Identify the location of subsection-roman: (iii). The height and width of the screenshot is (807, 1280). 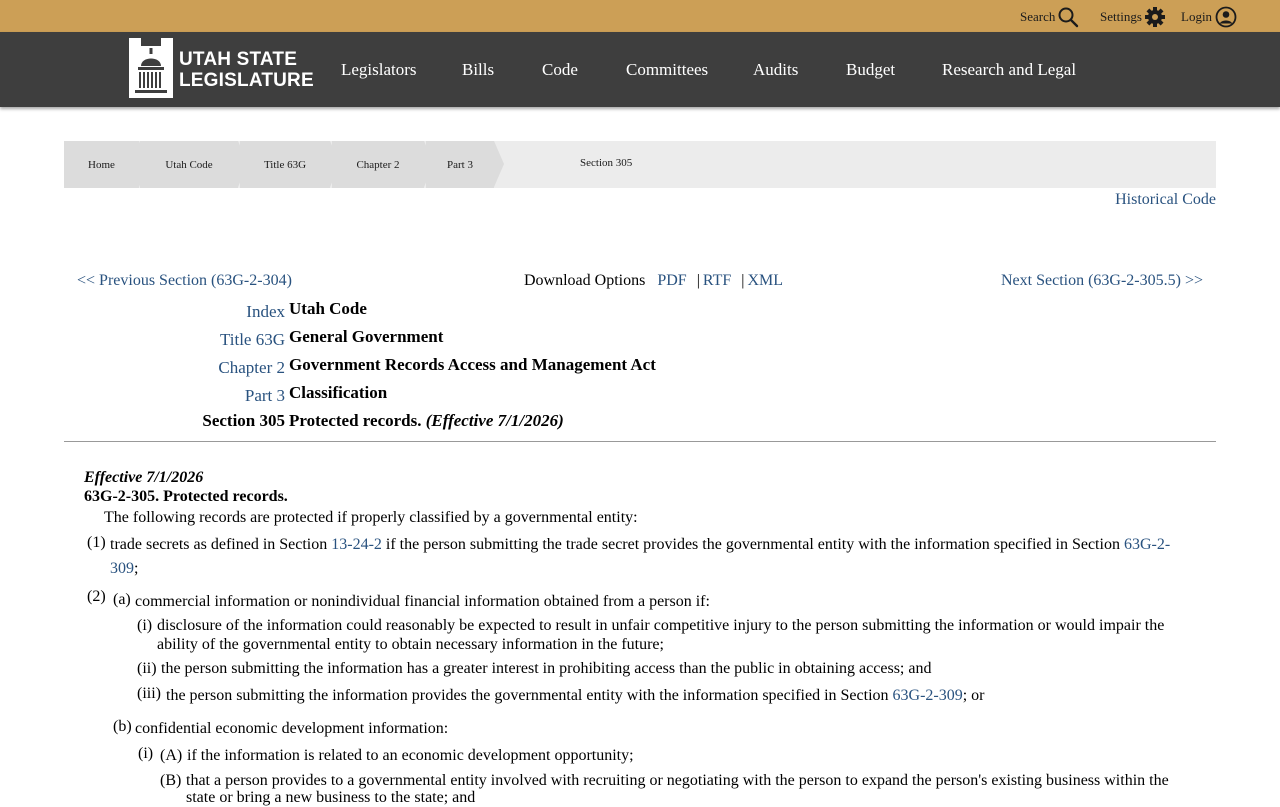
(149, 693).